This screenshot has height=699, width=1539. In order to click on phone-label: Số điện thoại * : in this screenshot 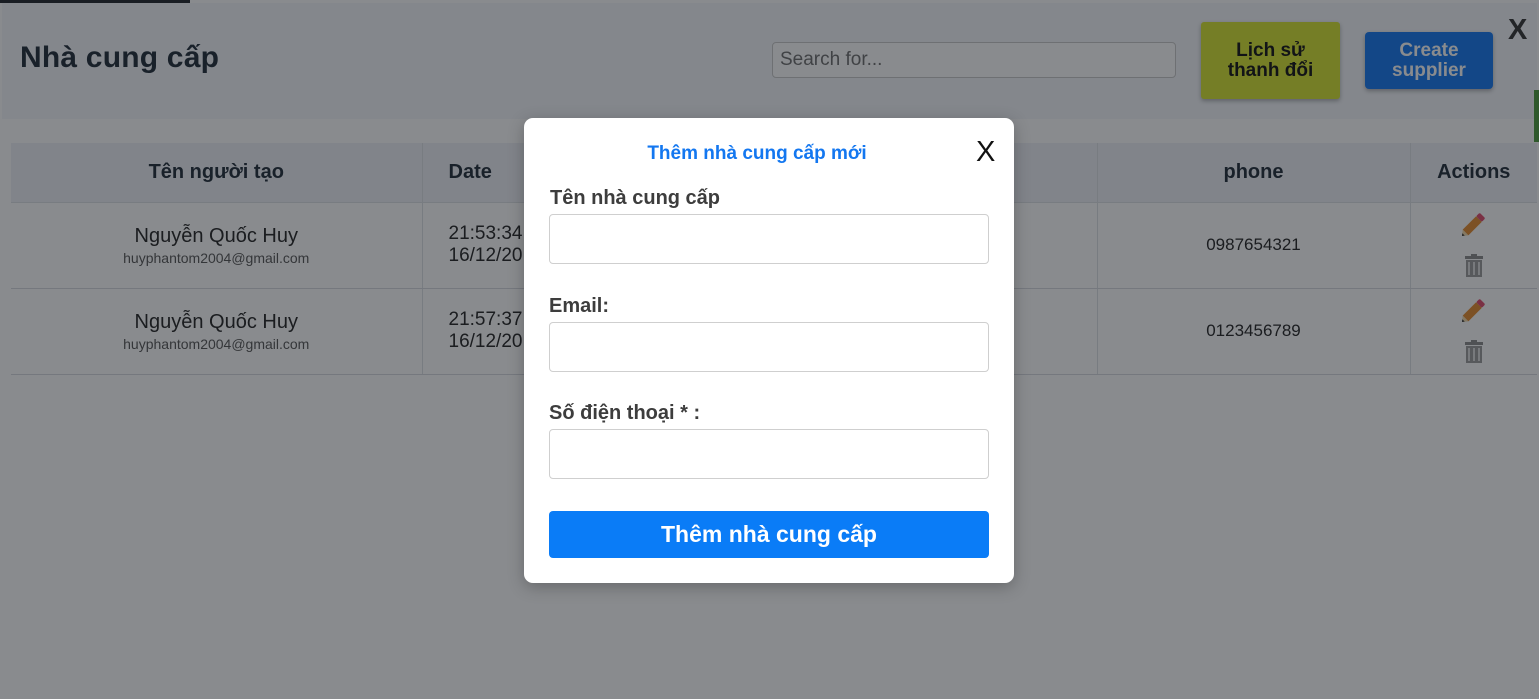, I will do `click(625, 413)`.